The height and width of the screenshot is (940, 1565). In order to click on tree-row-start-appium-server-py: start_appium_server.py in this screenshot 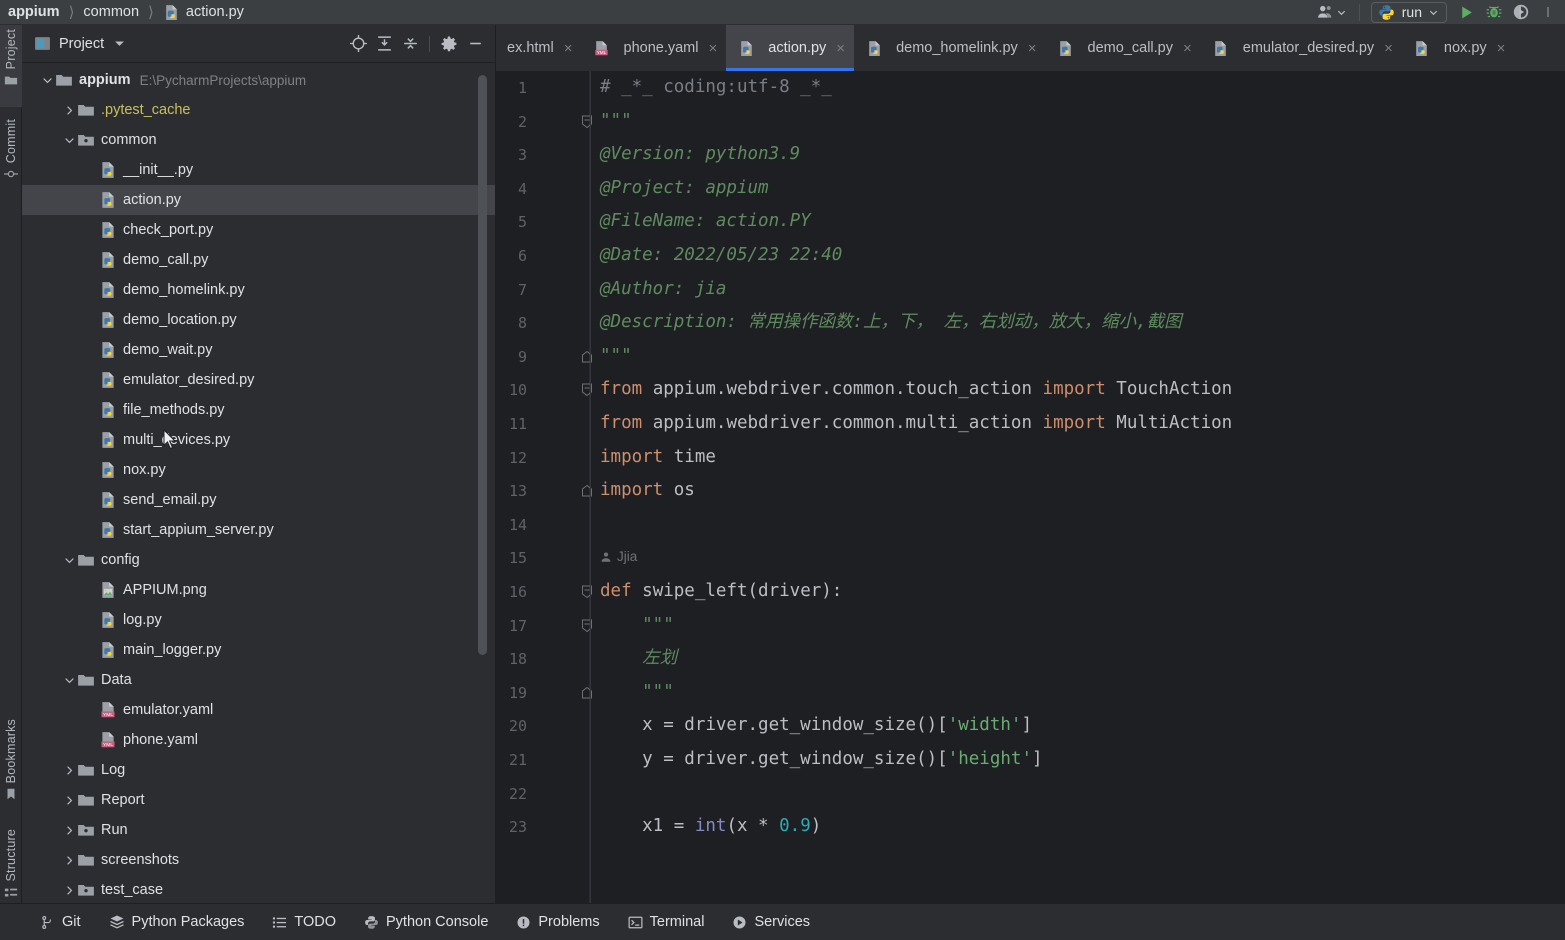, I will do `click(258, 530)`.